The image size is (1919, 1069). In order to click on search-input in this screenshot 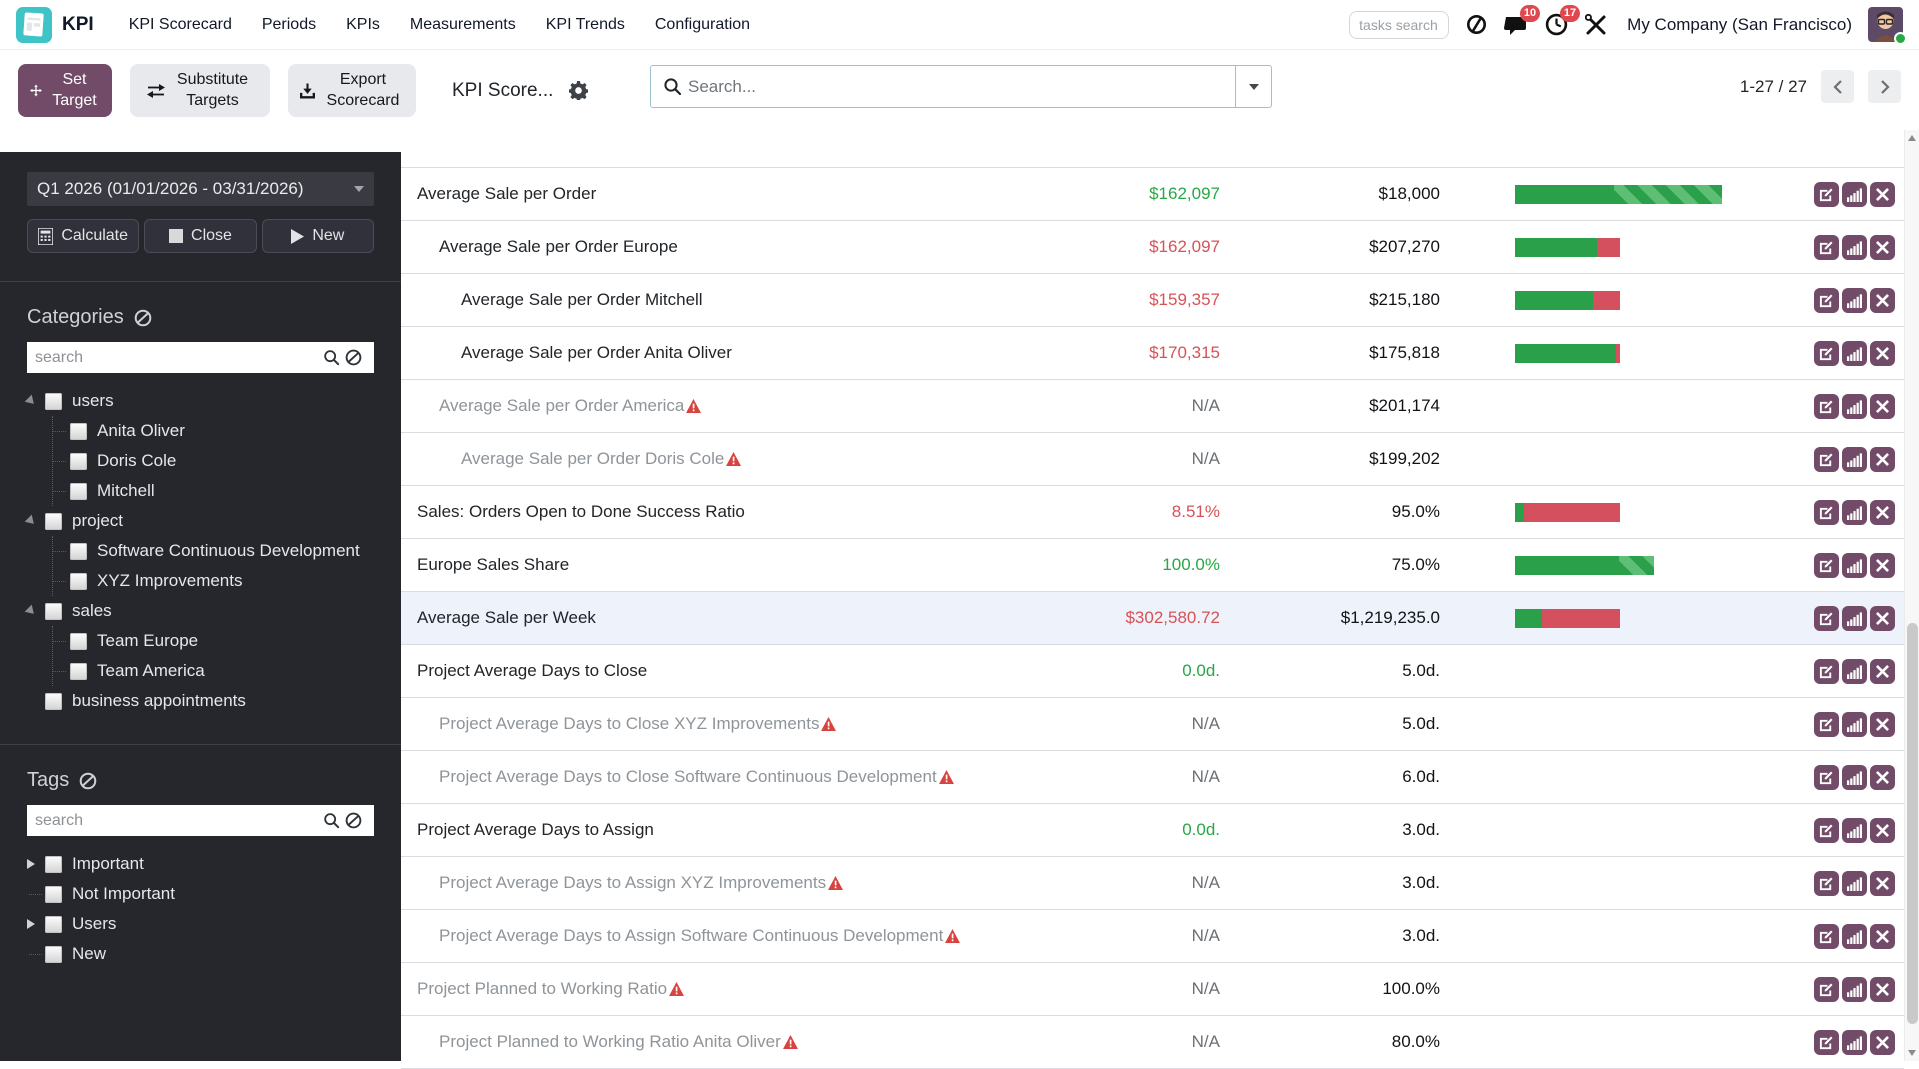, I will do `click(958, 87)`.